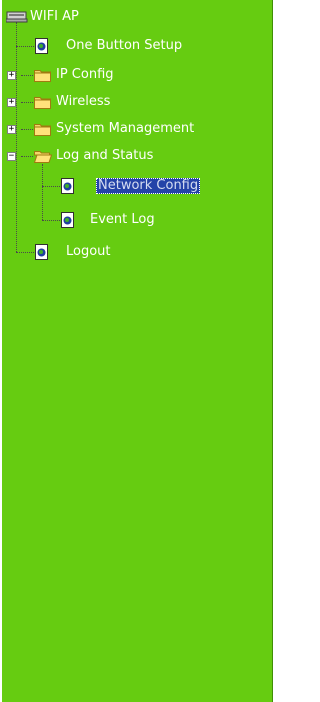 The height and width of the screenshot is (702, 320). I want to click on tree-item-label: System Management, so click(125, 128).